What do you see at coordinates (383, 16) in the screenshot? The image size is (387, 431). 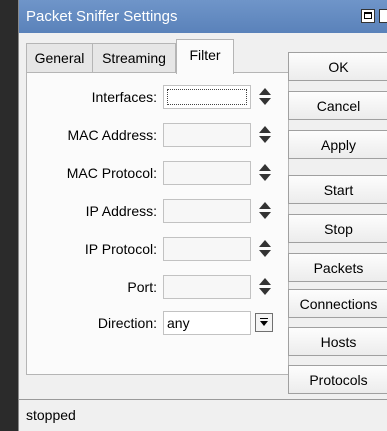 I see `close-icon` at bounding box center [383, 16].